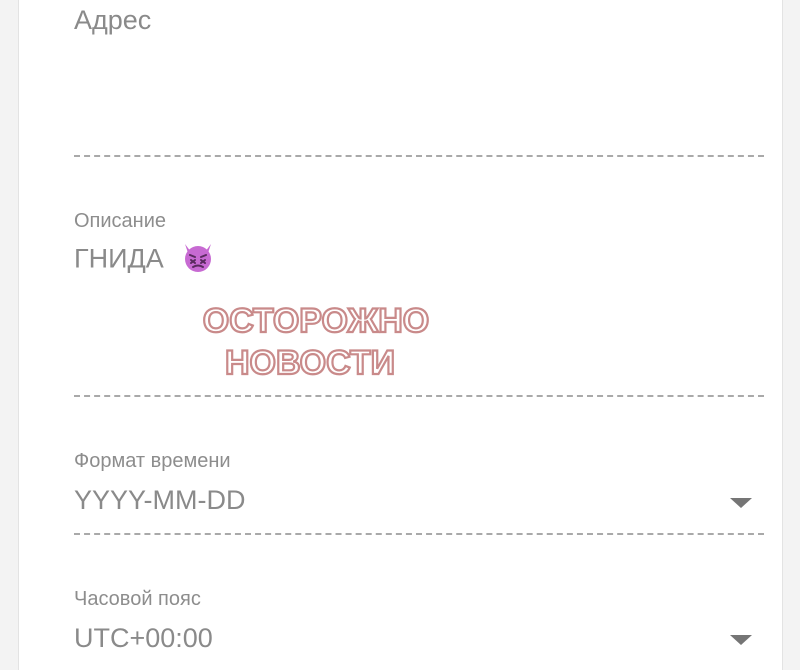 This screenshot has width=800, height=670. Describe the element at coordinates (160, 500) in the screenshot. I see `time-format-value: YYYY-MM-DD` at that location.